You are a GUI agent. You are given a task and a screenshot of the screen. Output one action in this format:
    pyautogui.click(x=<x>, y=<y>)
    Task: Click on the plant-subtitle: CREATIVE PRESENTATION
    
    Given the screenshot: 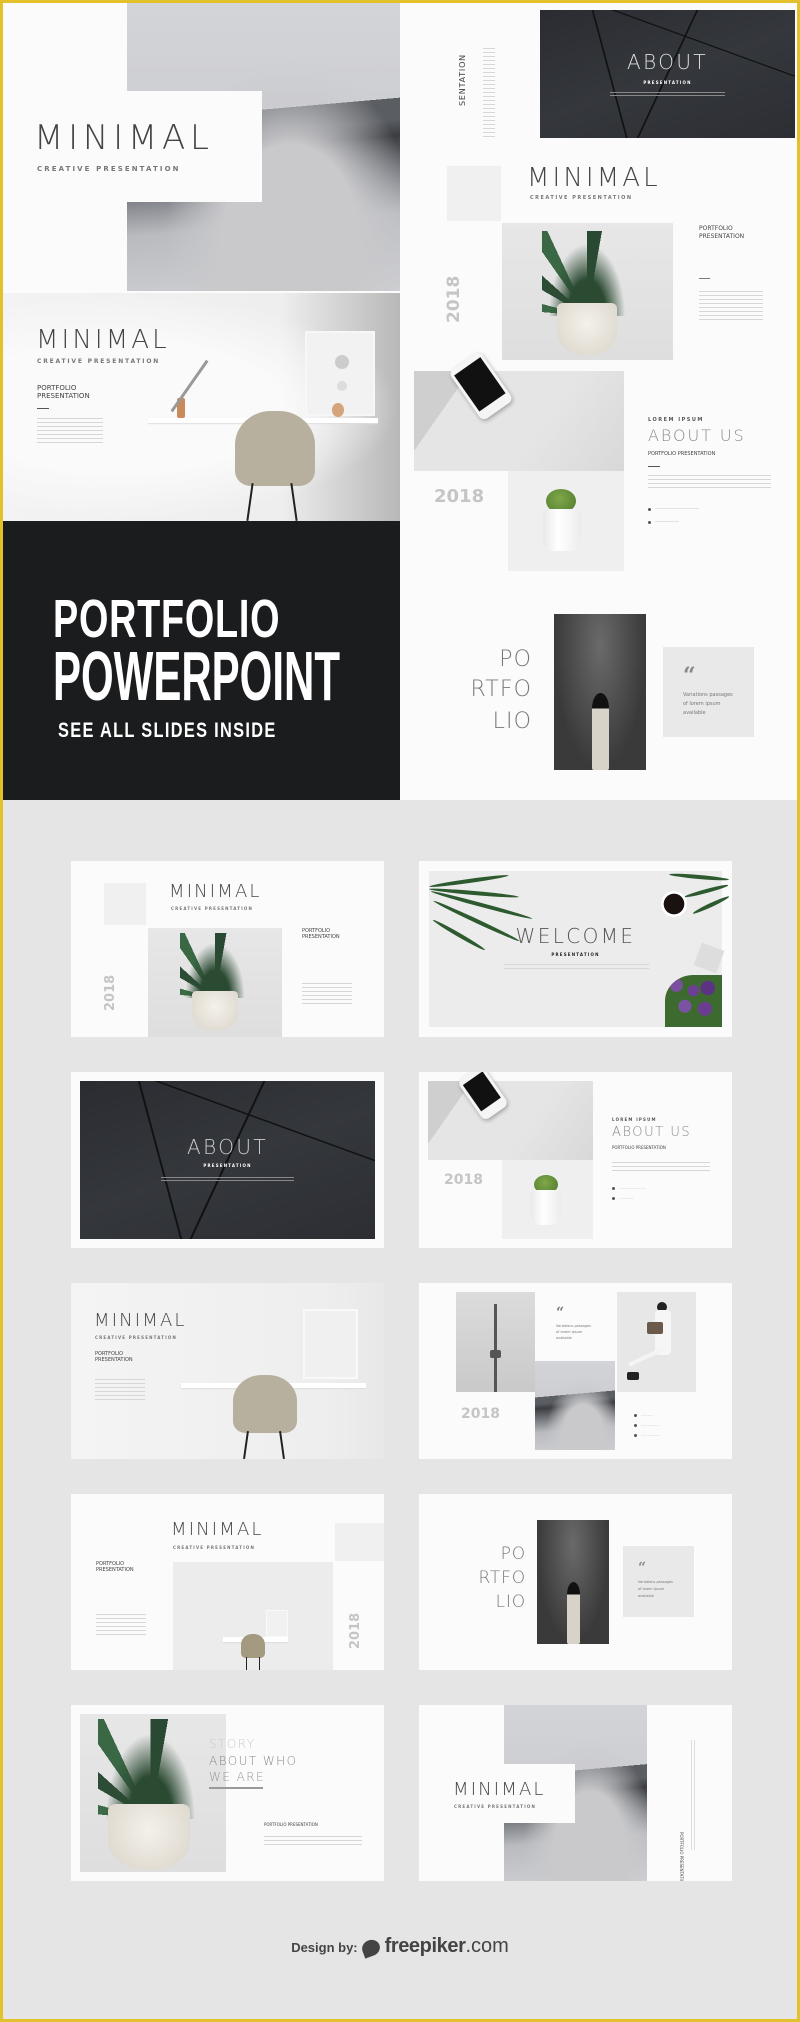 What is the action you would take?
    pyautogui.click(x=581, y=198)
    